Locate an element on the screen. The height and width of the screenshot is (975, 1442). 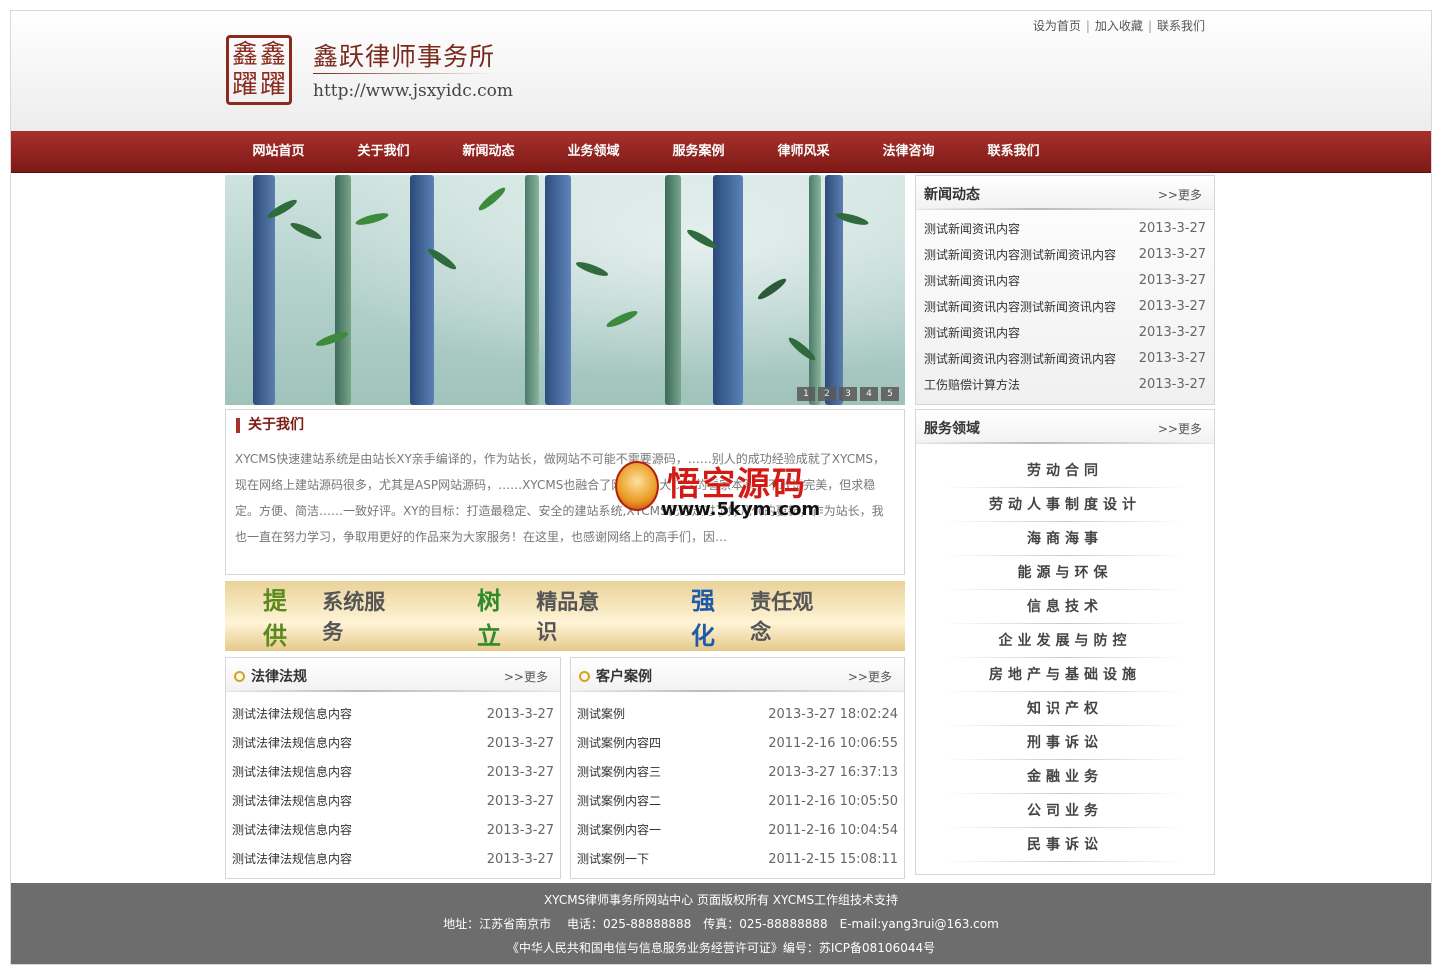
service-item: 海商海事 is located at coordinates (1065, 539).